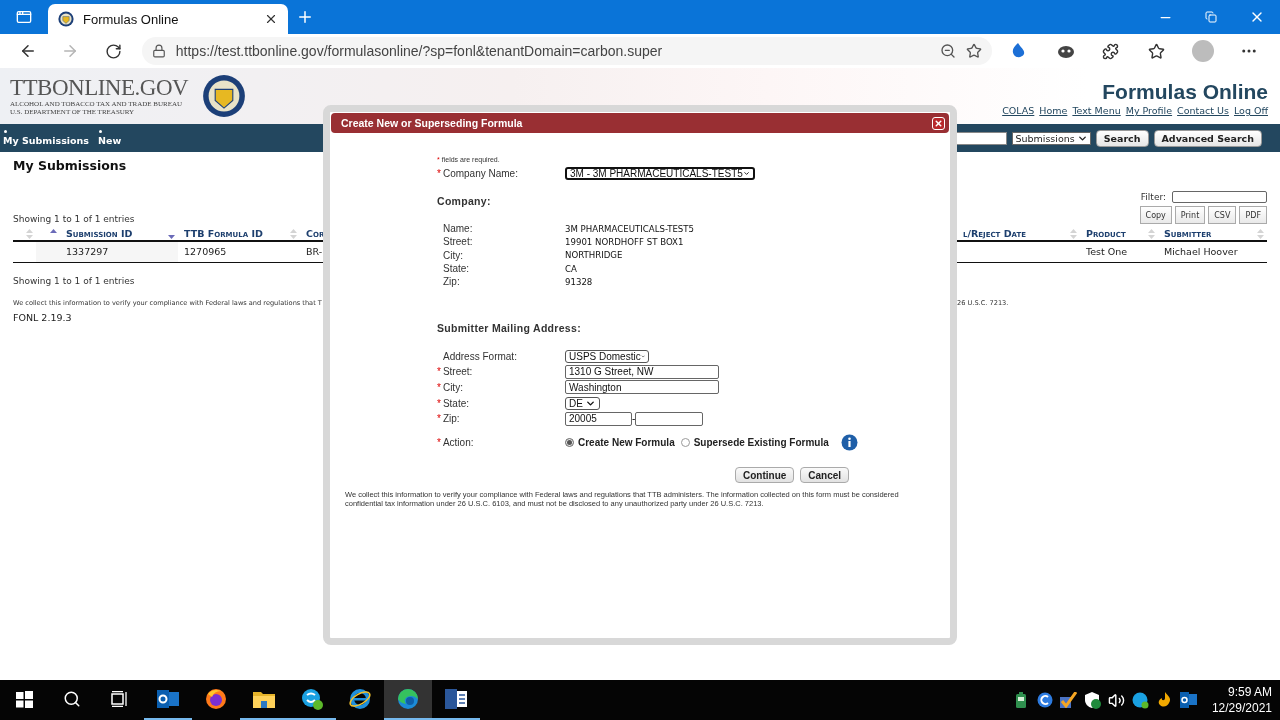 The height and width of the screenshot is (720, 1280). Describe the element at coordinates (620, 442) in the screenshot. I see `radio-option: Create New Formula` at that location.